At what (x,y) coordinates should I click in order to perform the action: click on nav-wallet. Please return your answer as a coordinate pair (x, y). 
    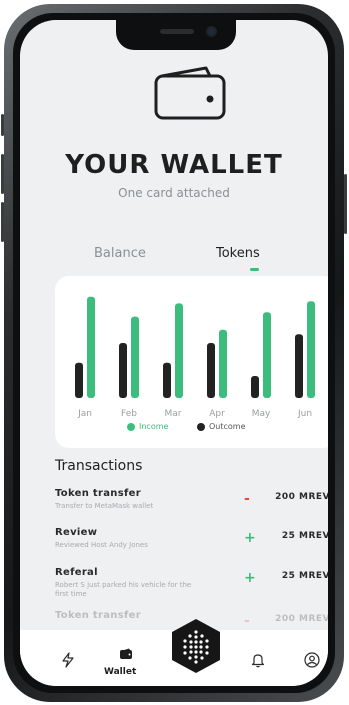
    Looking at the image, I should click on (126, 654).